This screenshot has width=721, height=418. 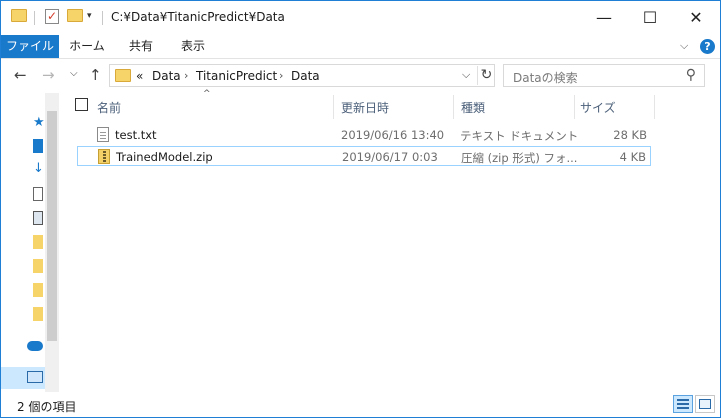 I want to click on column-header: ^ 名前 更新日時 種類 サイズ, so click(x=366, y=105).